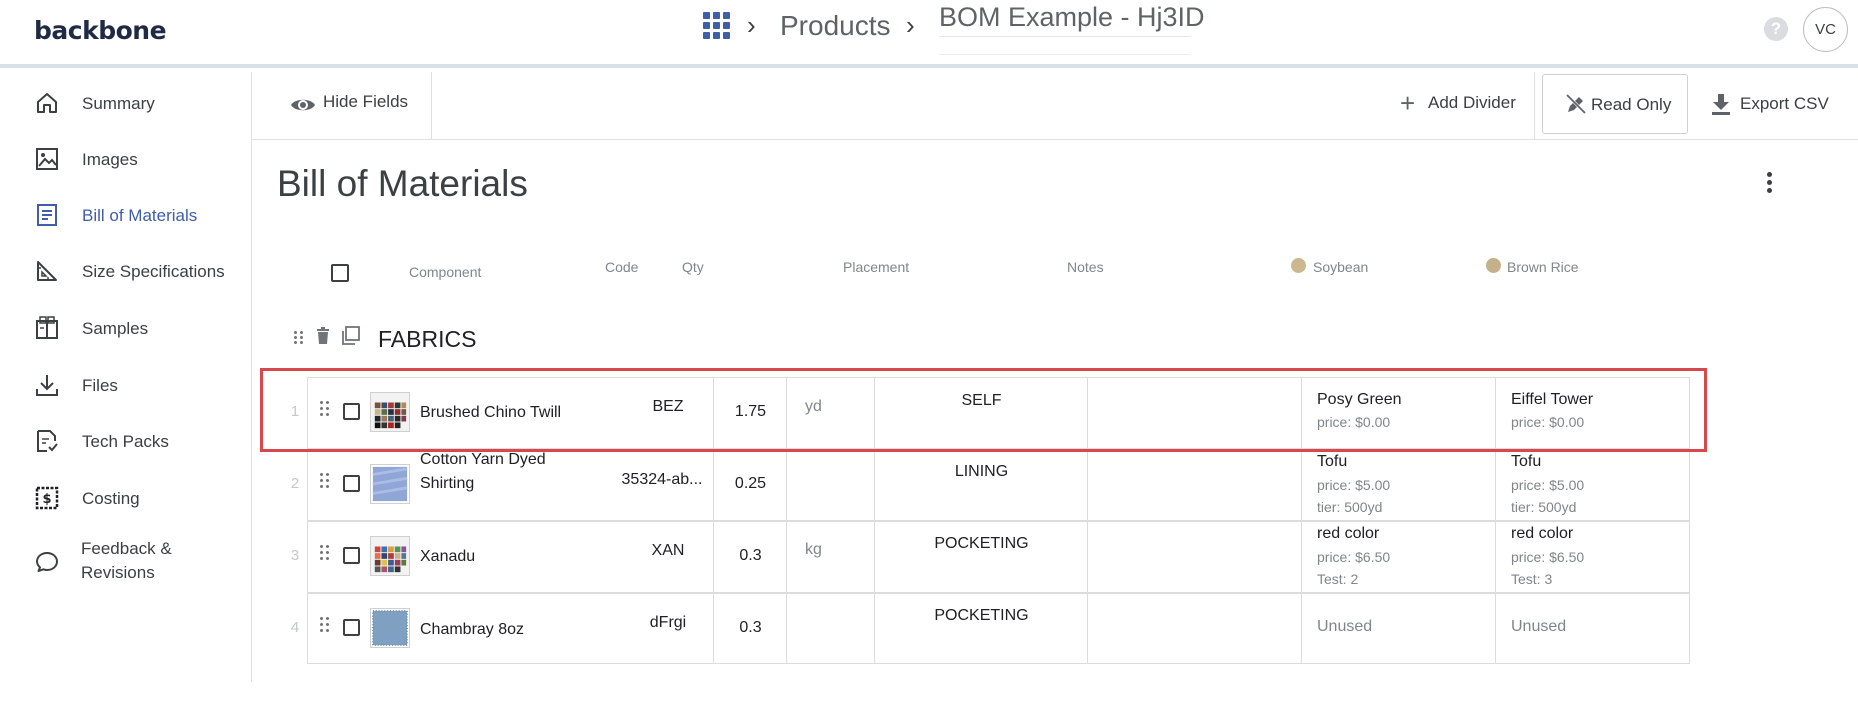  I want to click on more-options-icon, so click(1769, 184).